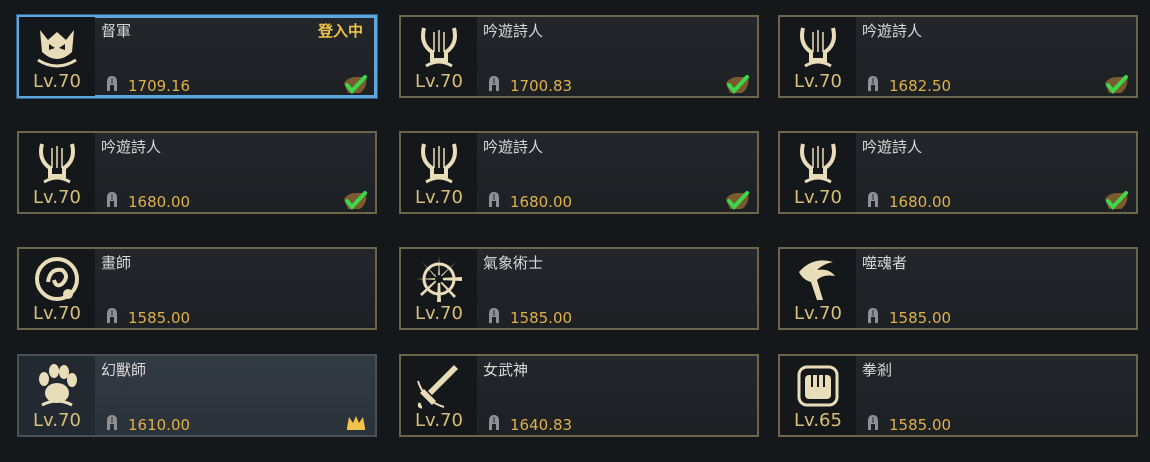 The height and width of the screenshot is (462, 1150). Describe the element at coordinates (439, 279) in the screenshot. I see `compass-wheel-icon` at that location.